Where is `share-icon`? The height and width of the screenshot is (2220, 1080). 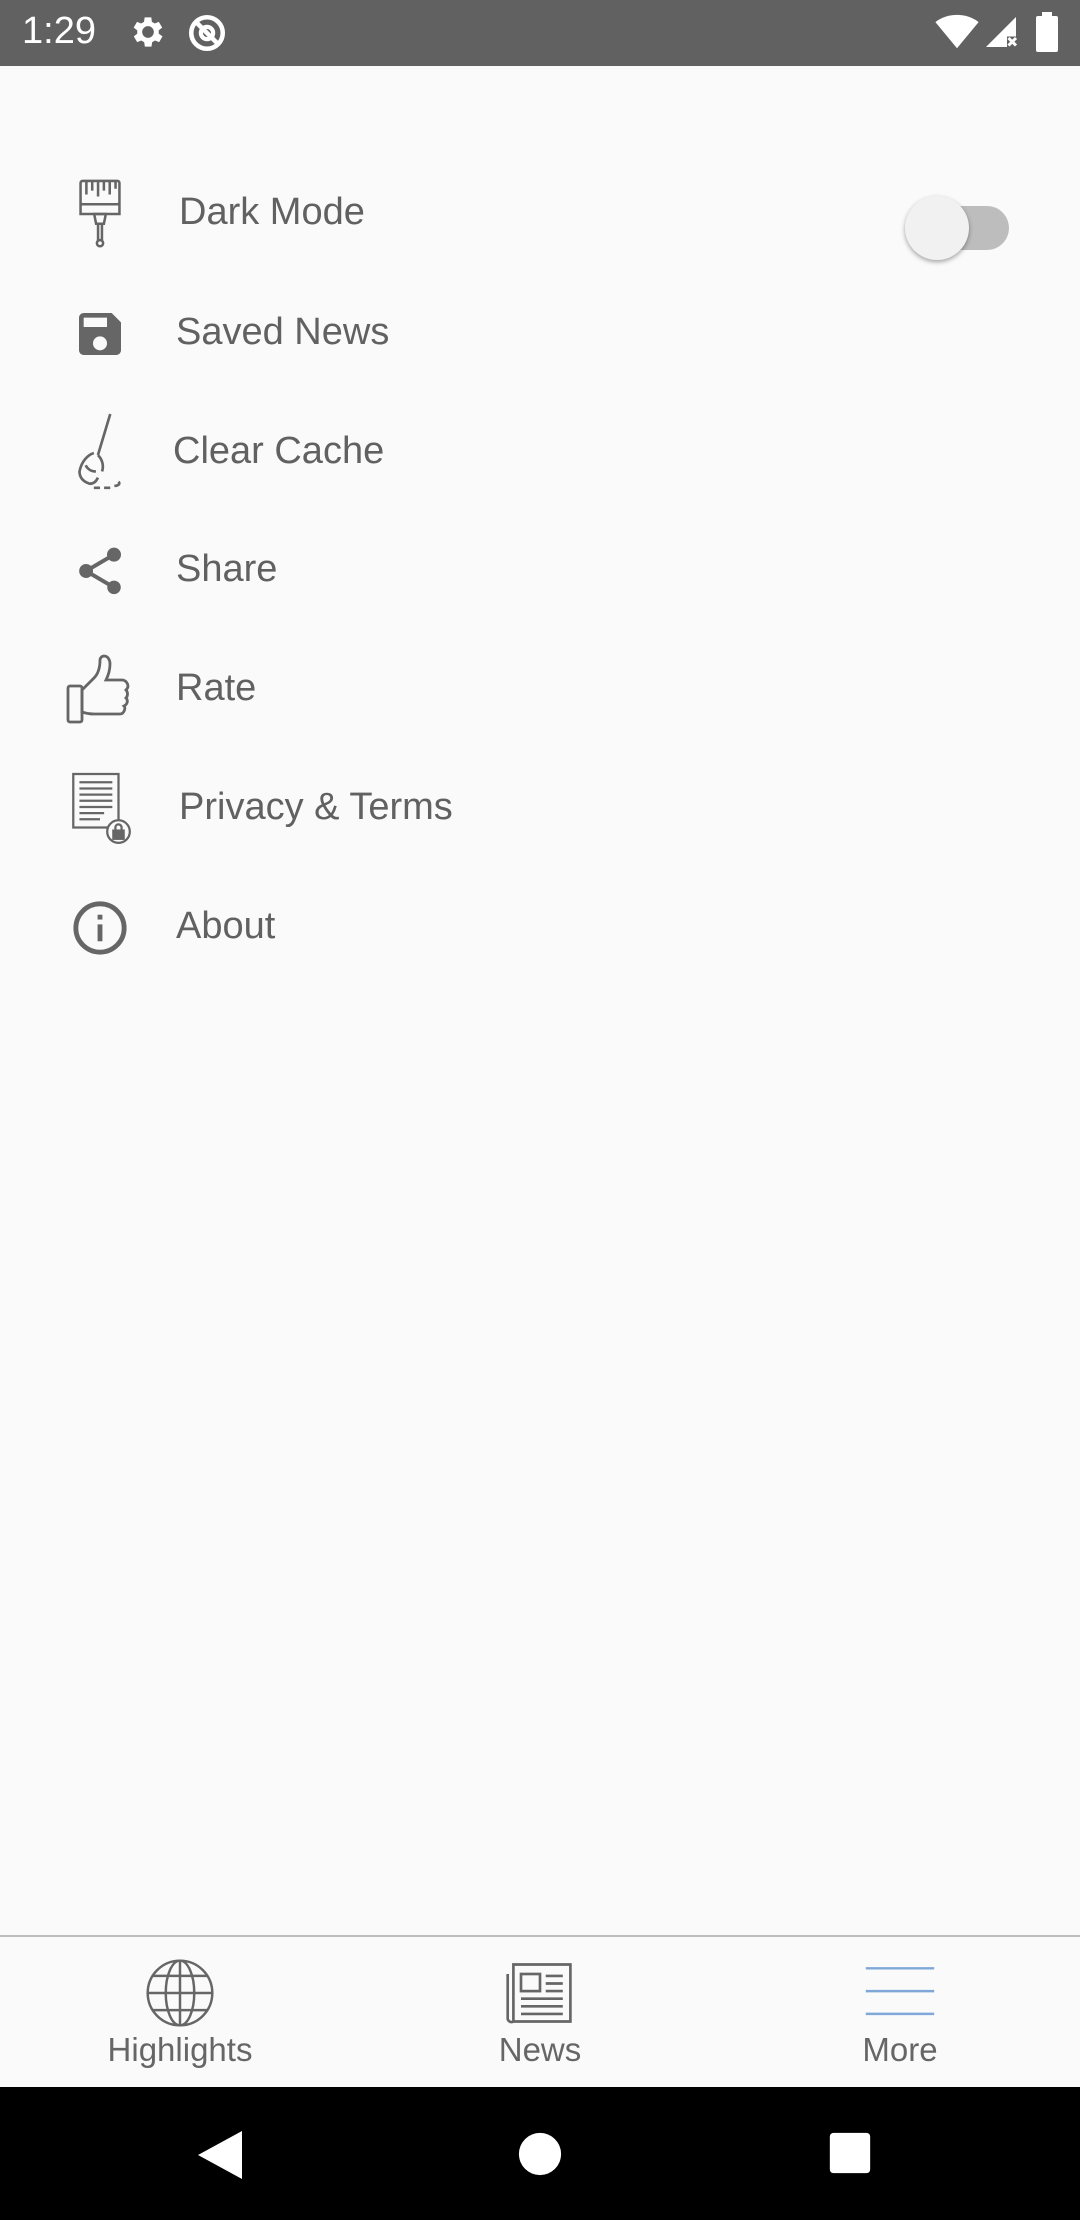 share-icon is located at coordinates (100, 571).